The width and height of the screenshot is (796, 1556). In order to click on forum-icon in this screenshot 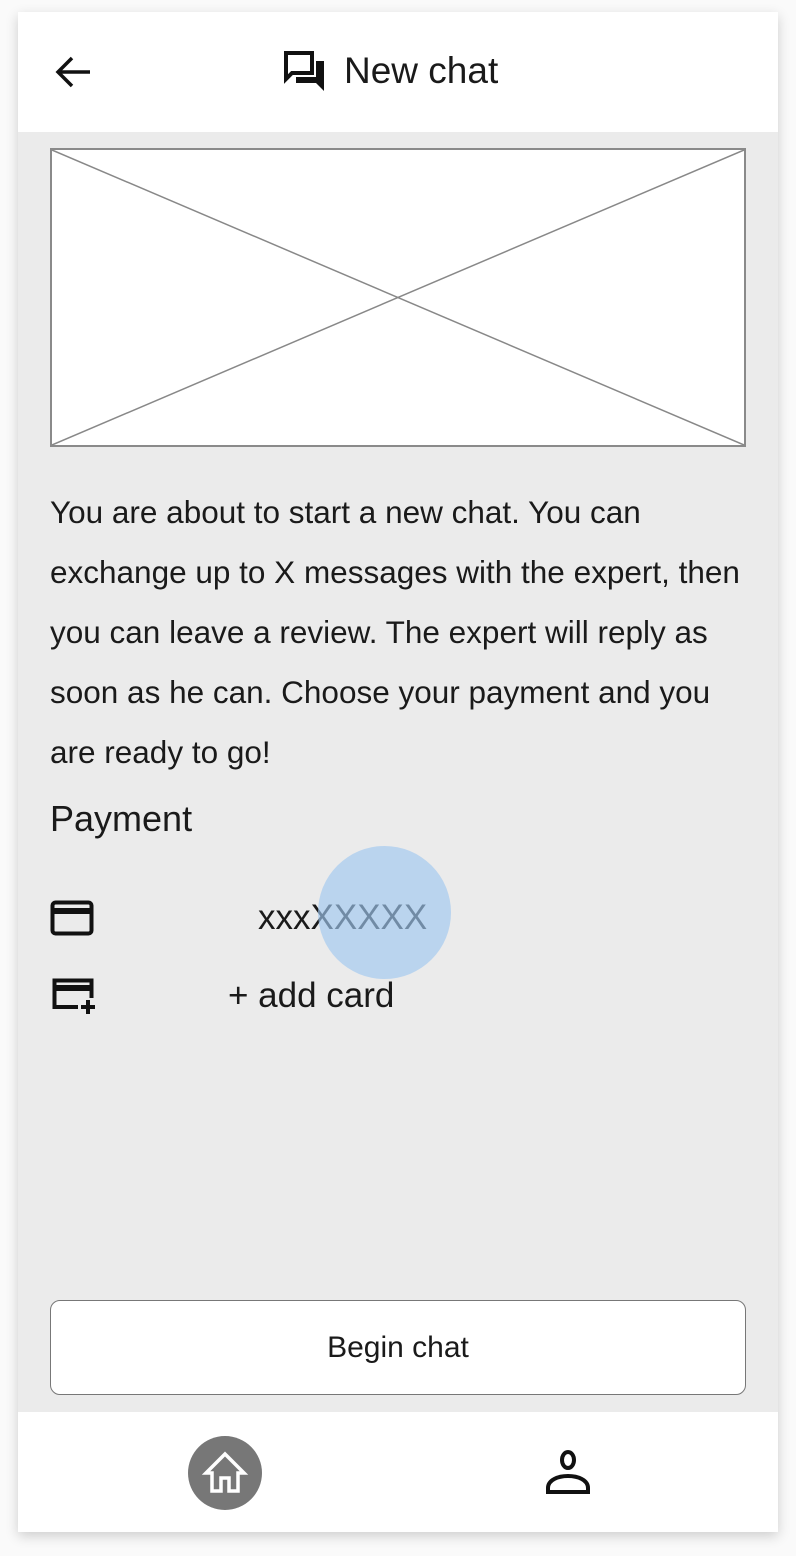, I will do `click(304, 71)`.